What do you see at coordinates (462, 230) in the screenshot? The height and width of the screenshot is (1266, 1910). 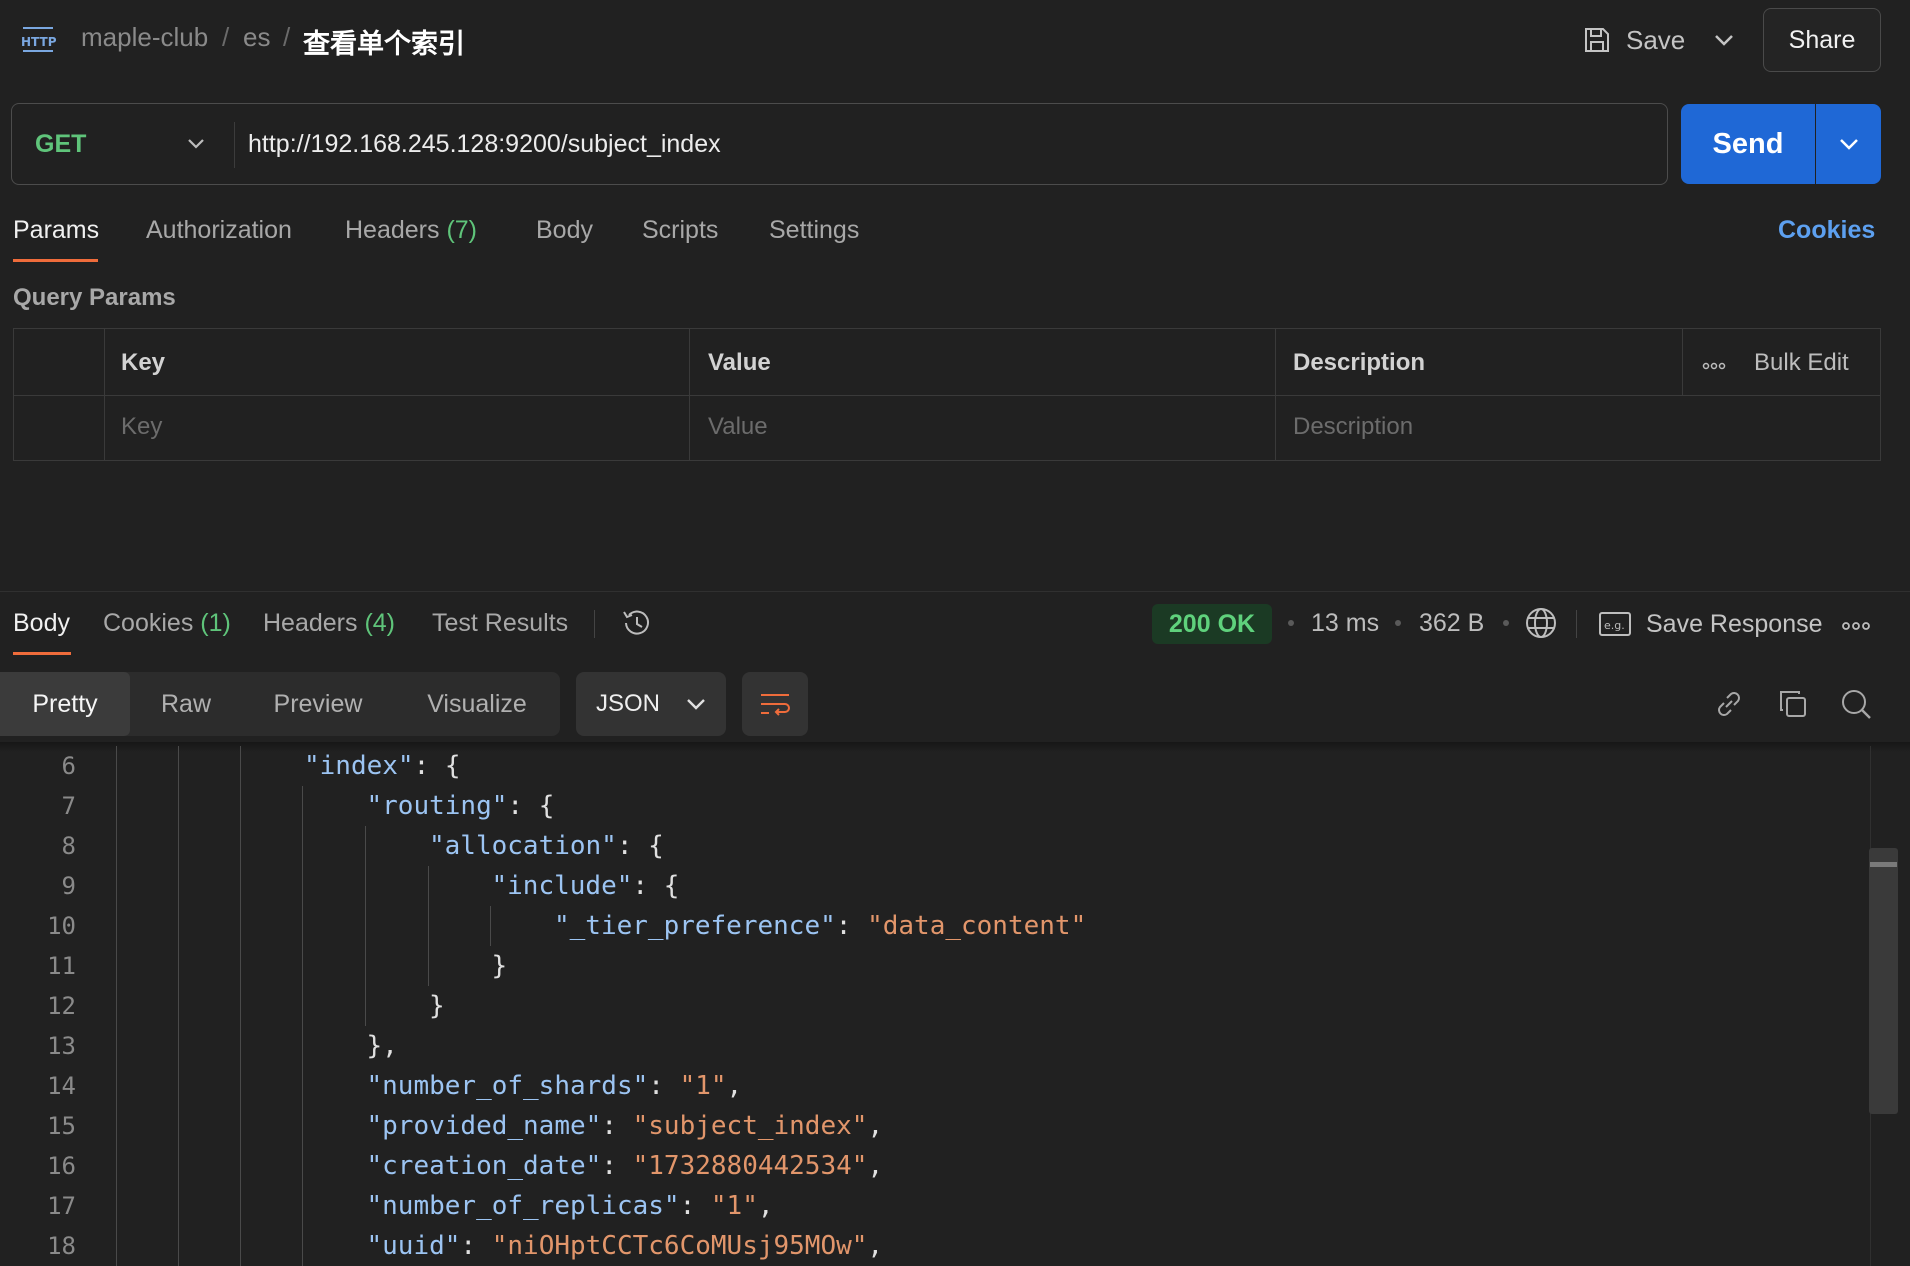 I see `tab-count: (7)` at bounding box center [462, 230].